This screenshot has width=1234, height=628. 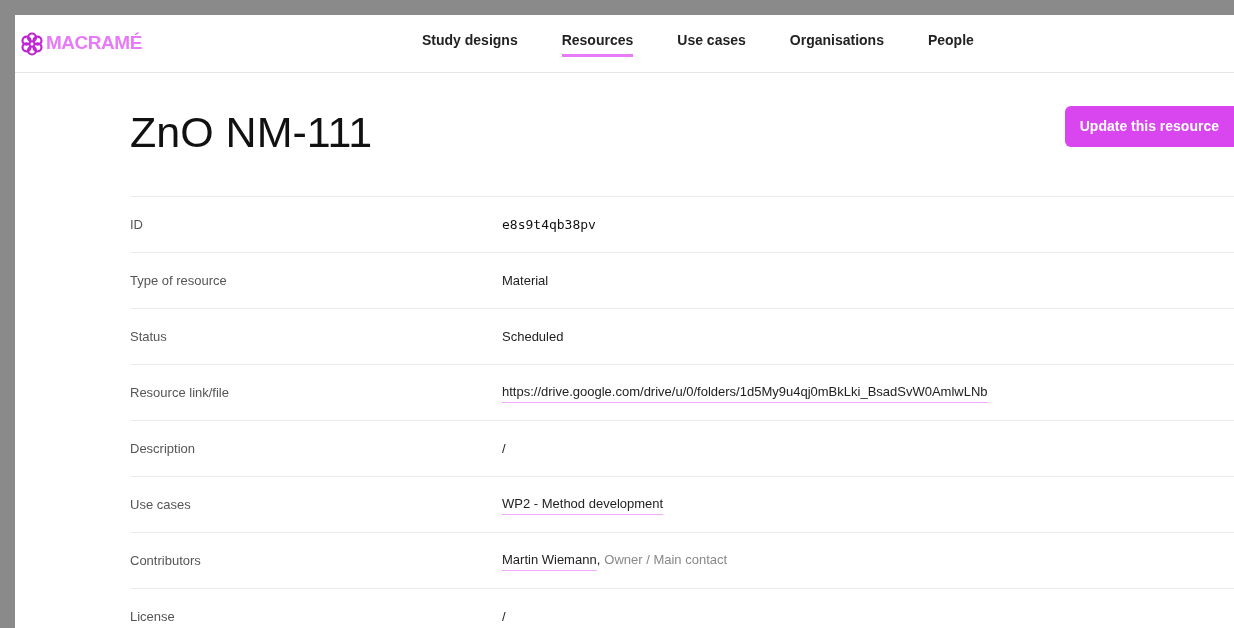 I want to click on nav-tab: Study designs, so click(x=470, y=43).